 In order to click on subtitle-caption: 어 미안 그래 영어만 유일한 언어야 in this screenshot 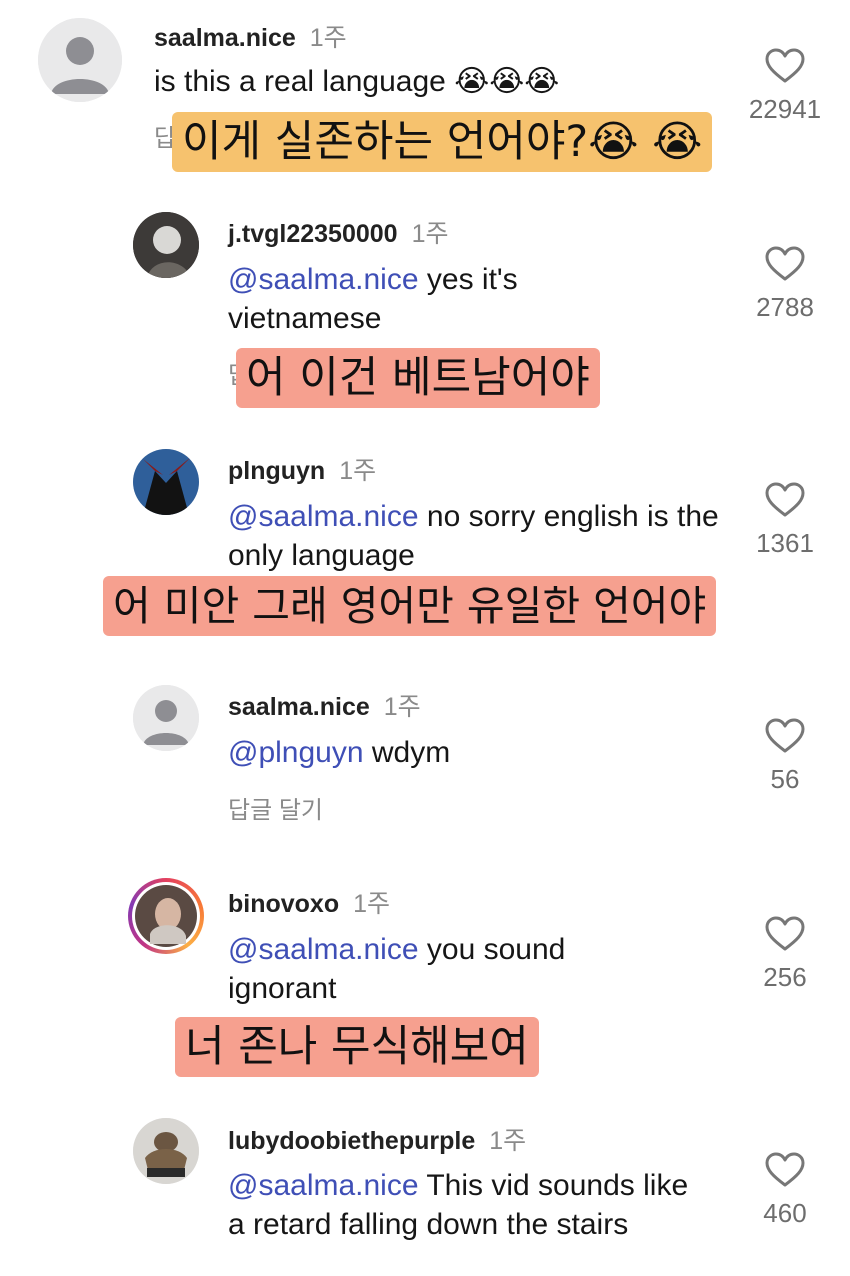, I will do `click(410, 606)`.